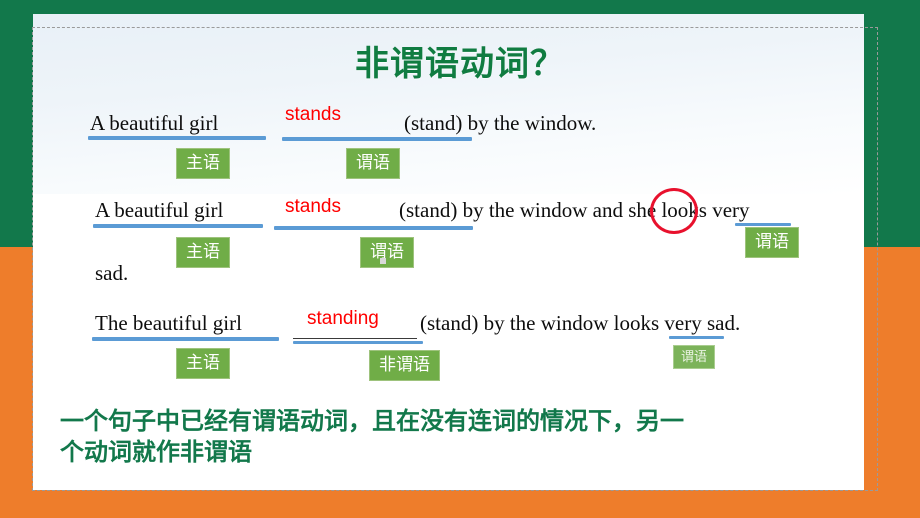 The image size is (920, 518). Describe the element at coordinates (112, 273) in the screenshot. I see `example-2-continuation: sad.` at that location.